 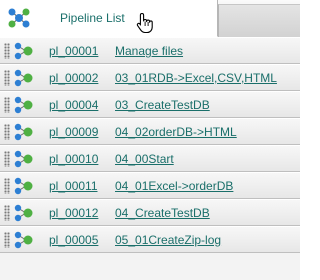 I want to click on pipeline-row: pl_00001 Manage files, so click(x=150, y=50).